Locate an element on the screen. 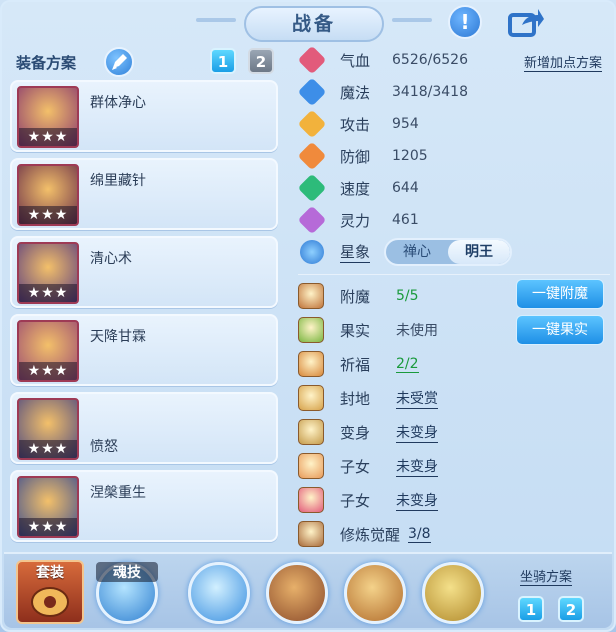  mount-plan-button-1: 1 is located at coordinates (531, 609).